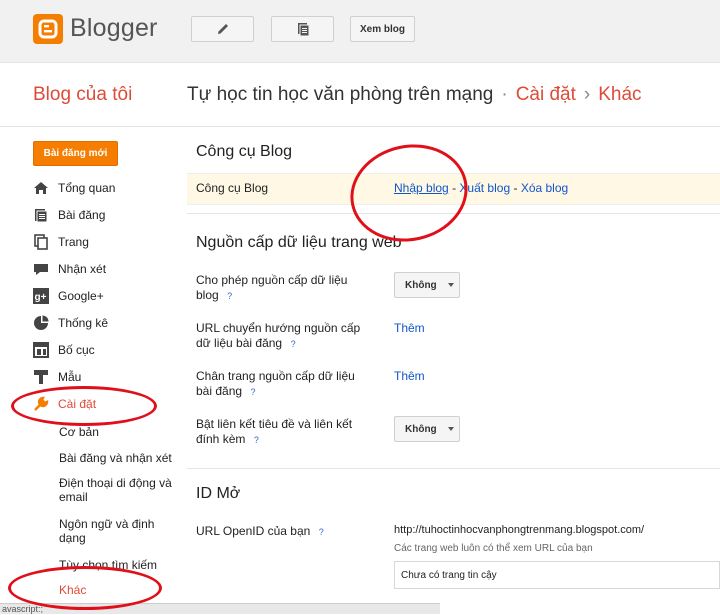 This screenshot has height=615, width=720. I want to click on posts-list-button, so click(302, 29).